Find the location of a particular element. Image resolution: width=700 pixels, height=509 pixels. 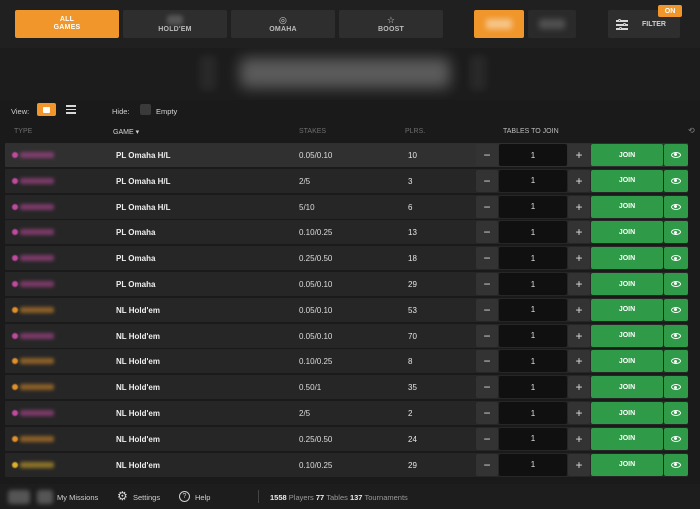

avatar is located at coordinates (19, 497).